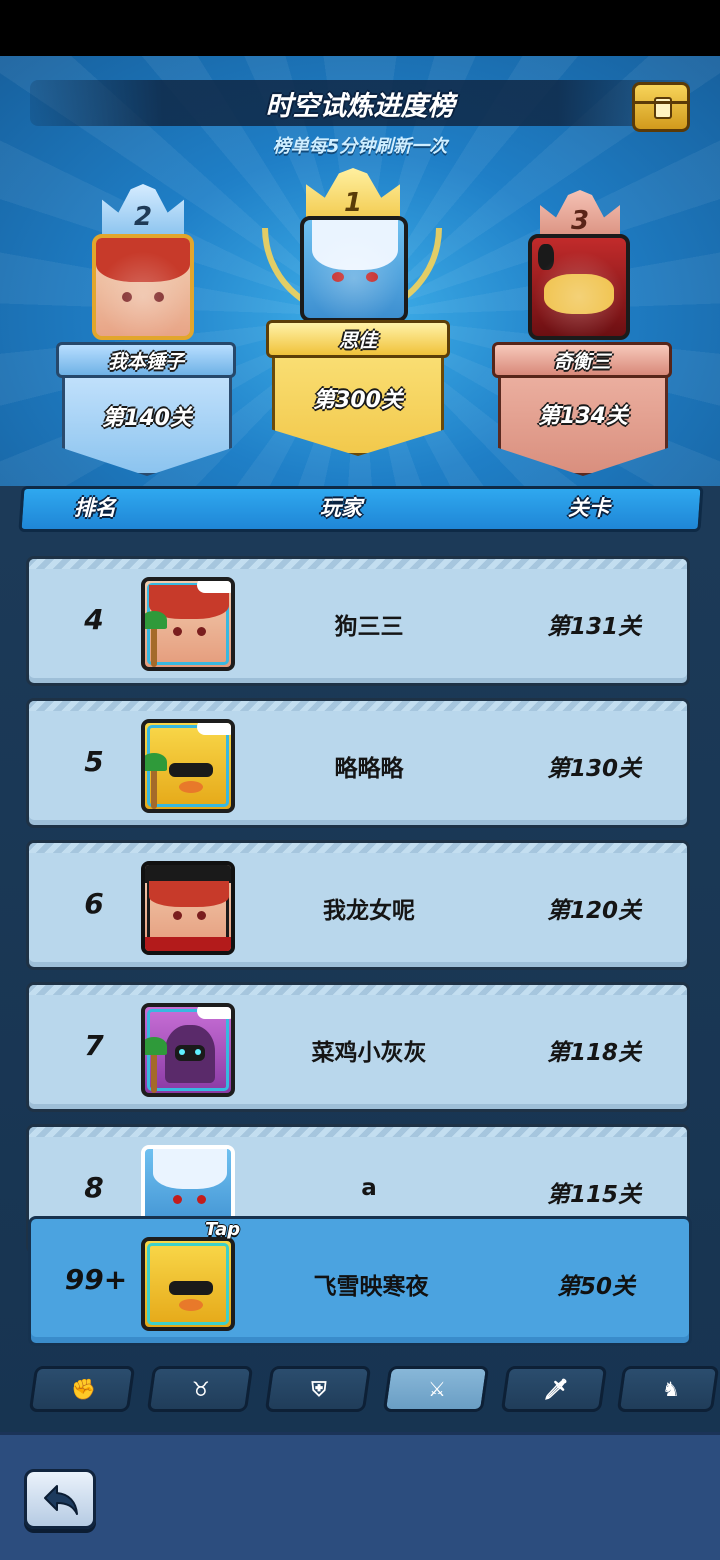  I want to click on sword-icon: 🗡, so click(556, 1389).